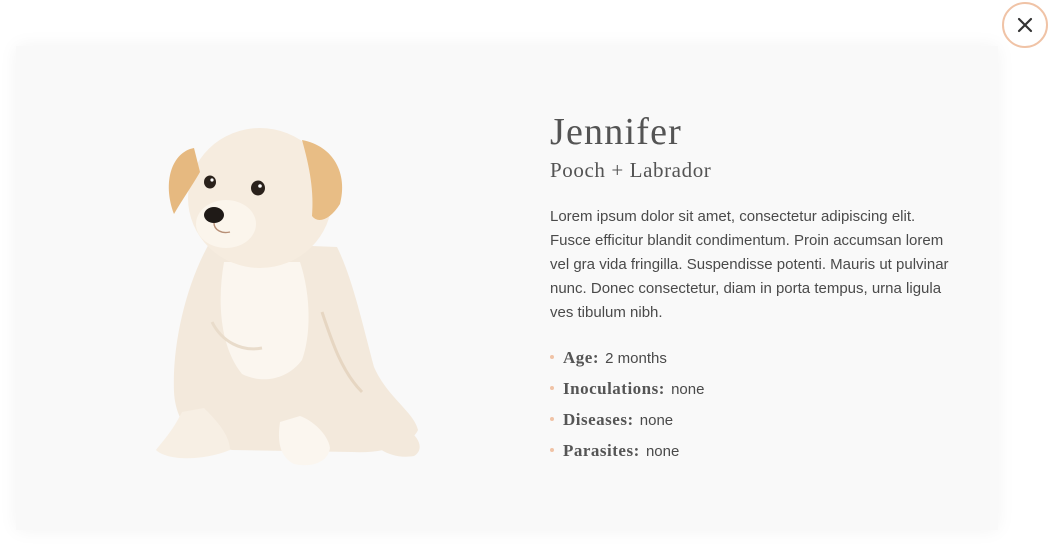 This screenshot has width=1051, height=553. I want to click on detail-label: Age:, so click(581, 357).